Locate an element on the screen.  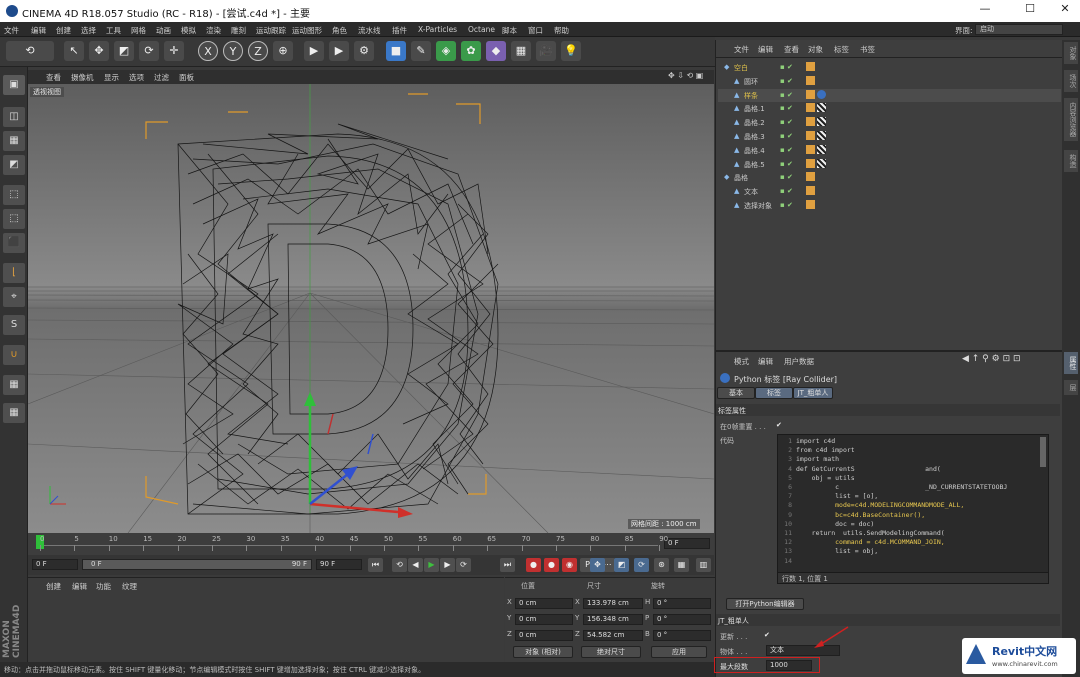
material-menu-texture: 纹理 is located at coordinates (129, 586).